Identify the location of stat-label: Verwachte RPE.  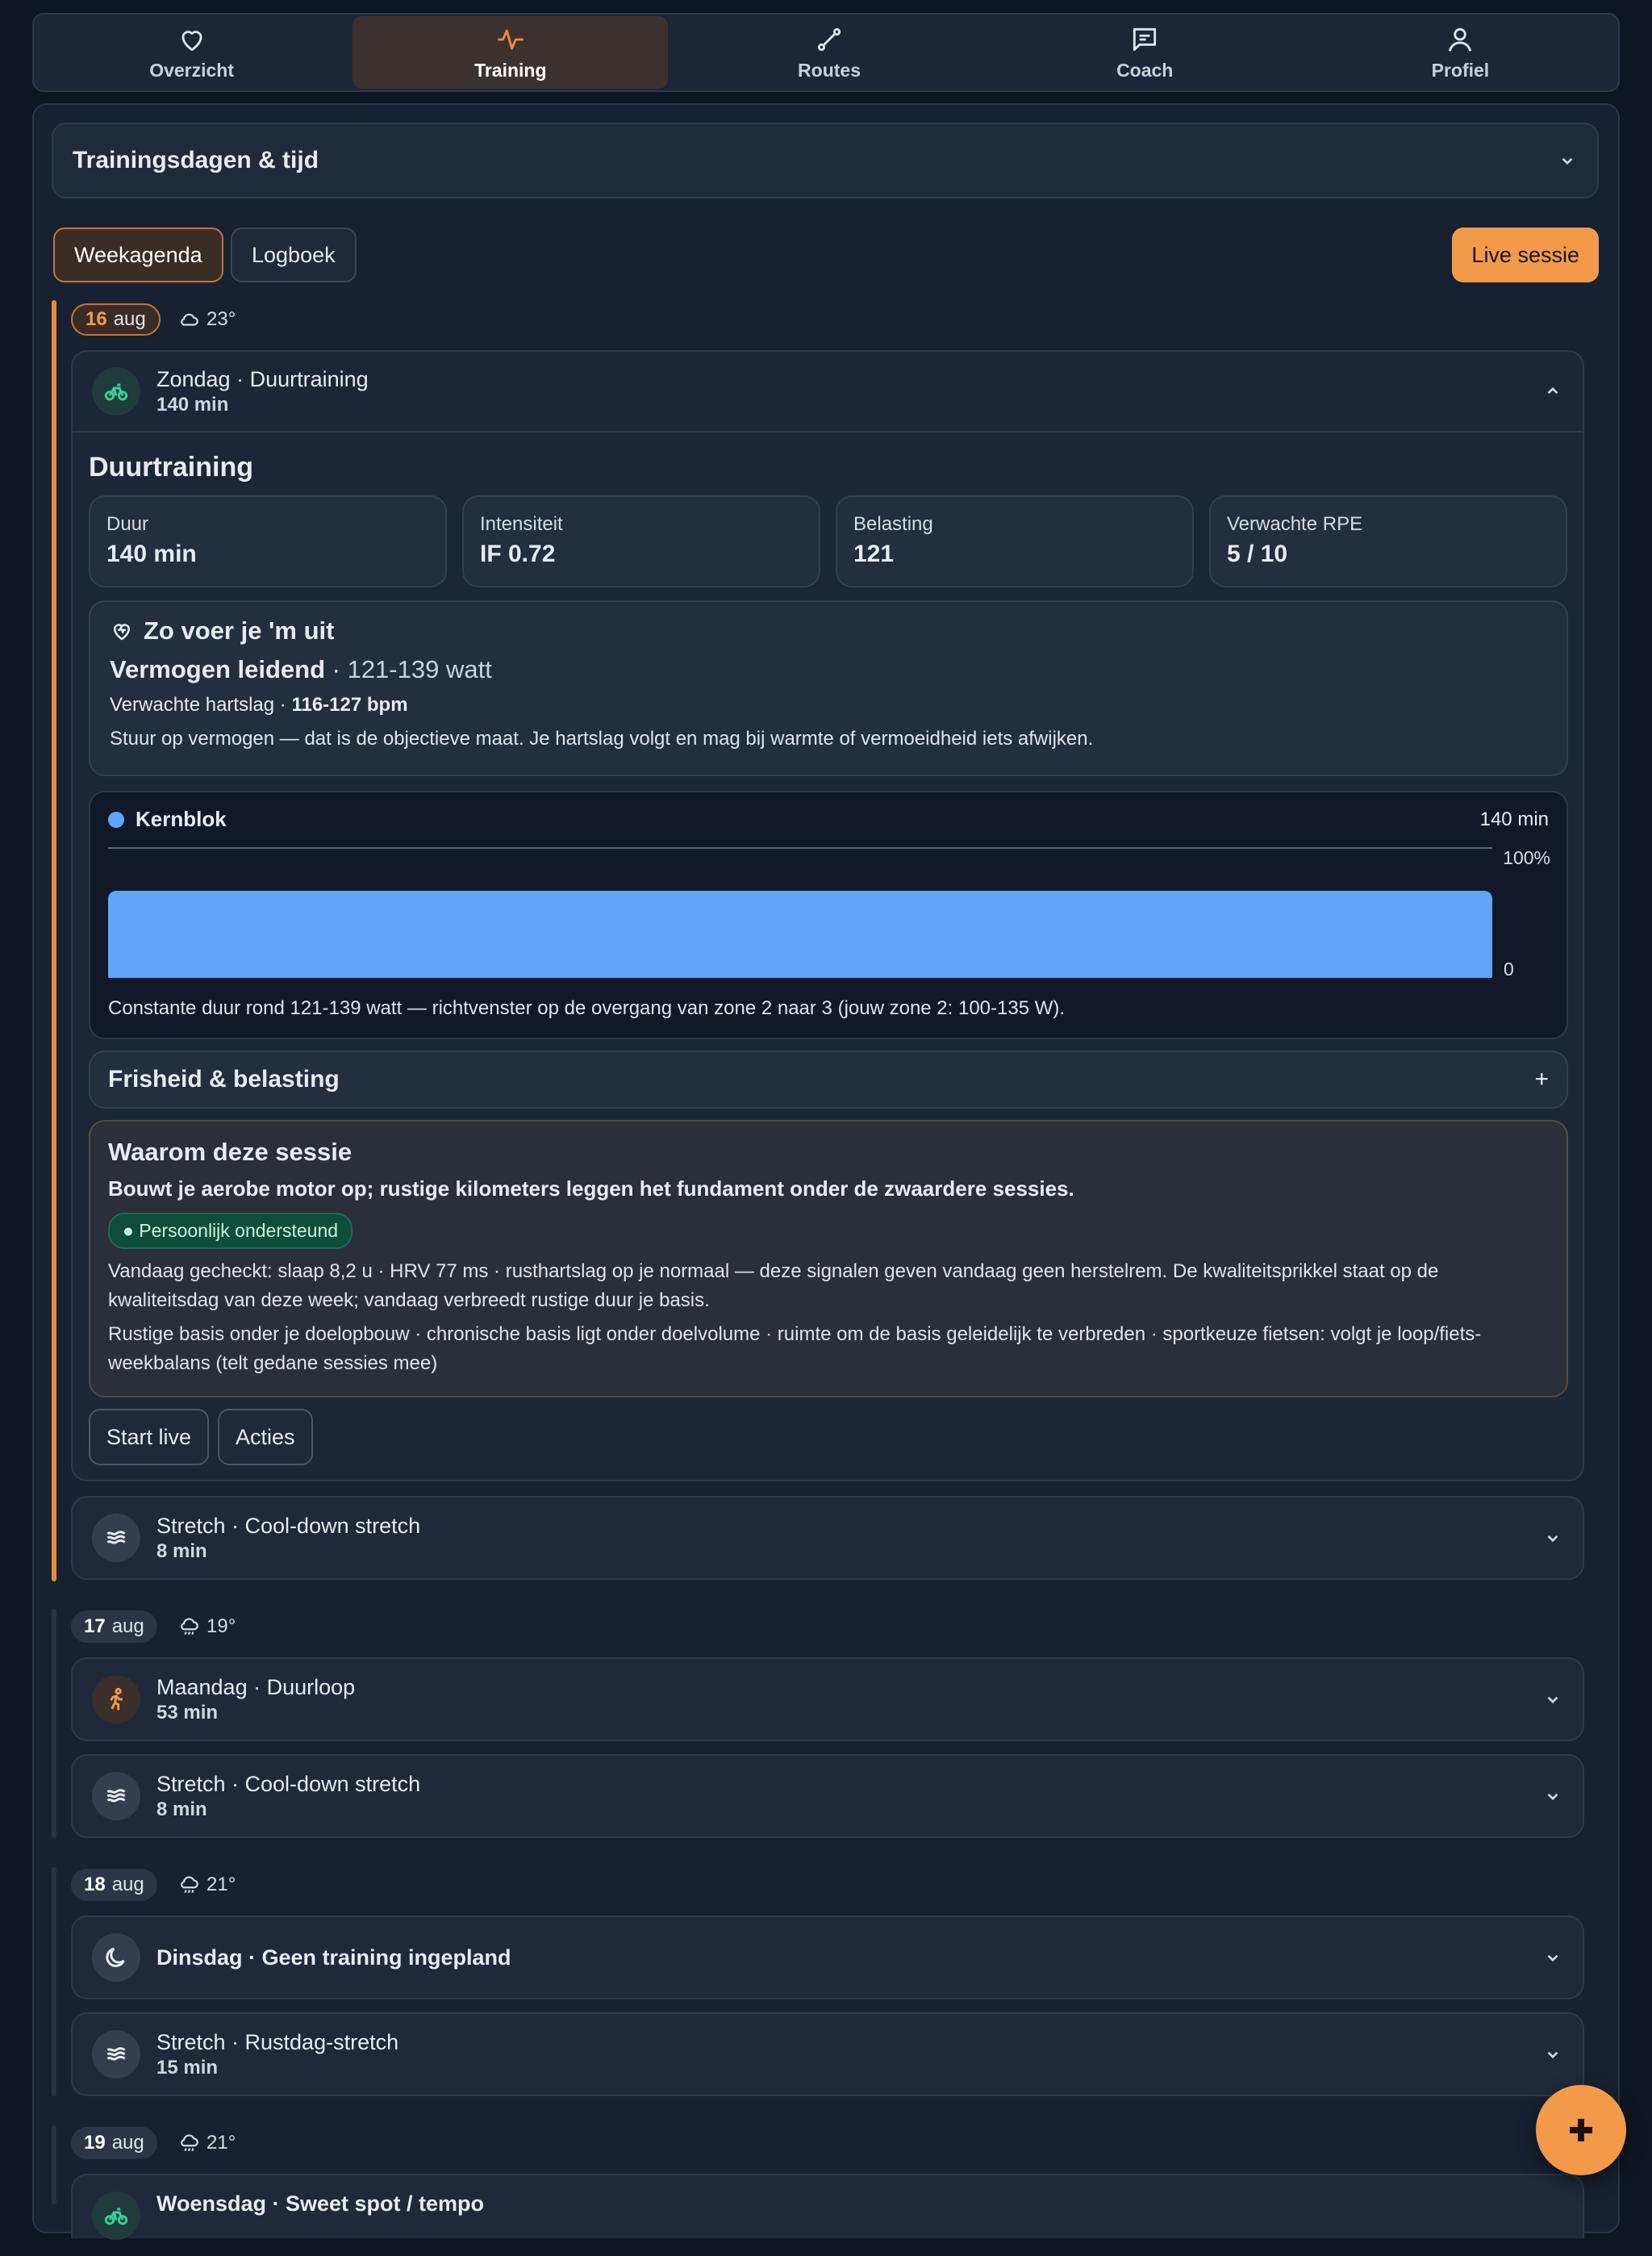
(1295, 524).